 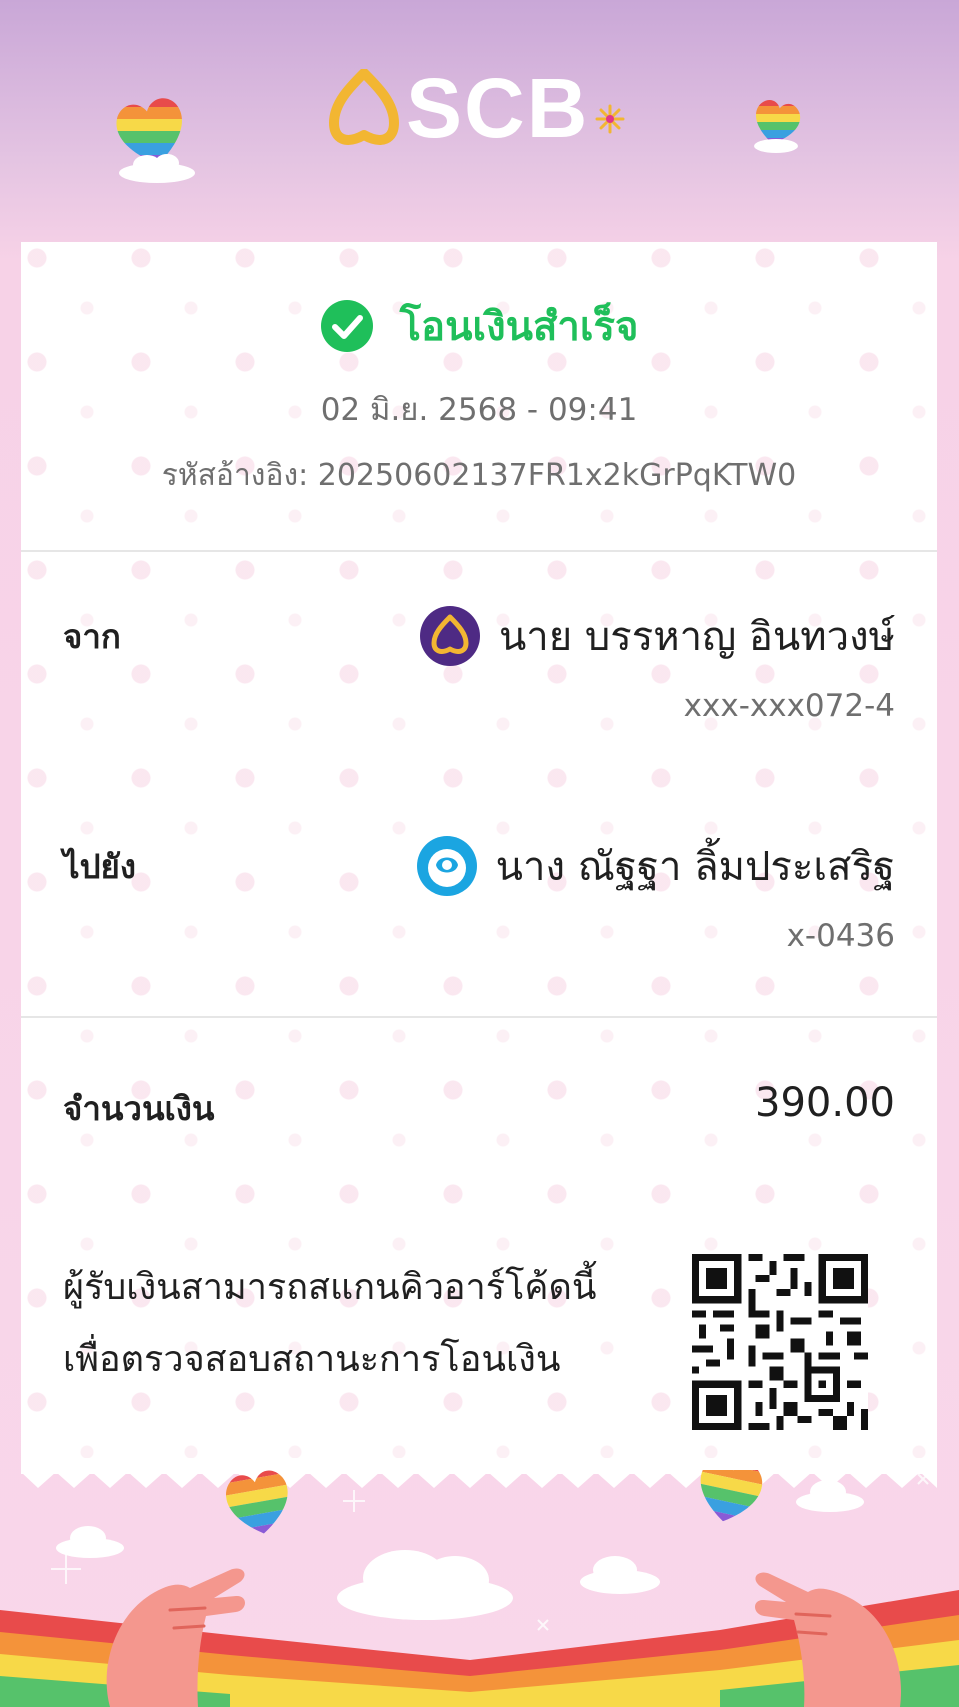 I want to click on from-name: นาย บรรหาญ อินทวงษ์, so click(x=696, y=637).